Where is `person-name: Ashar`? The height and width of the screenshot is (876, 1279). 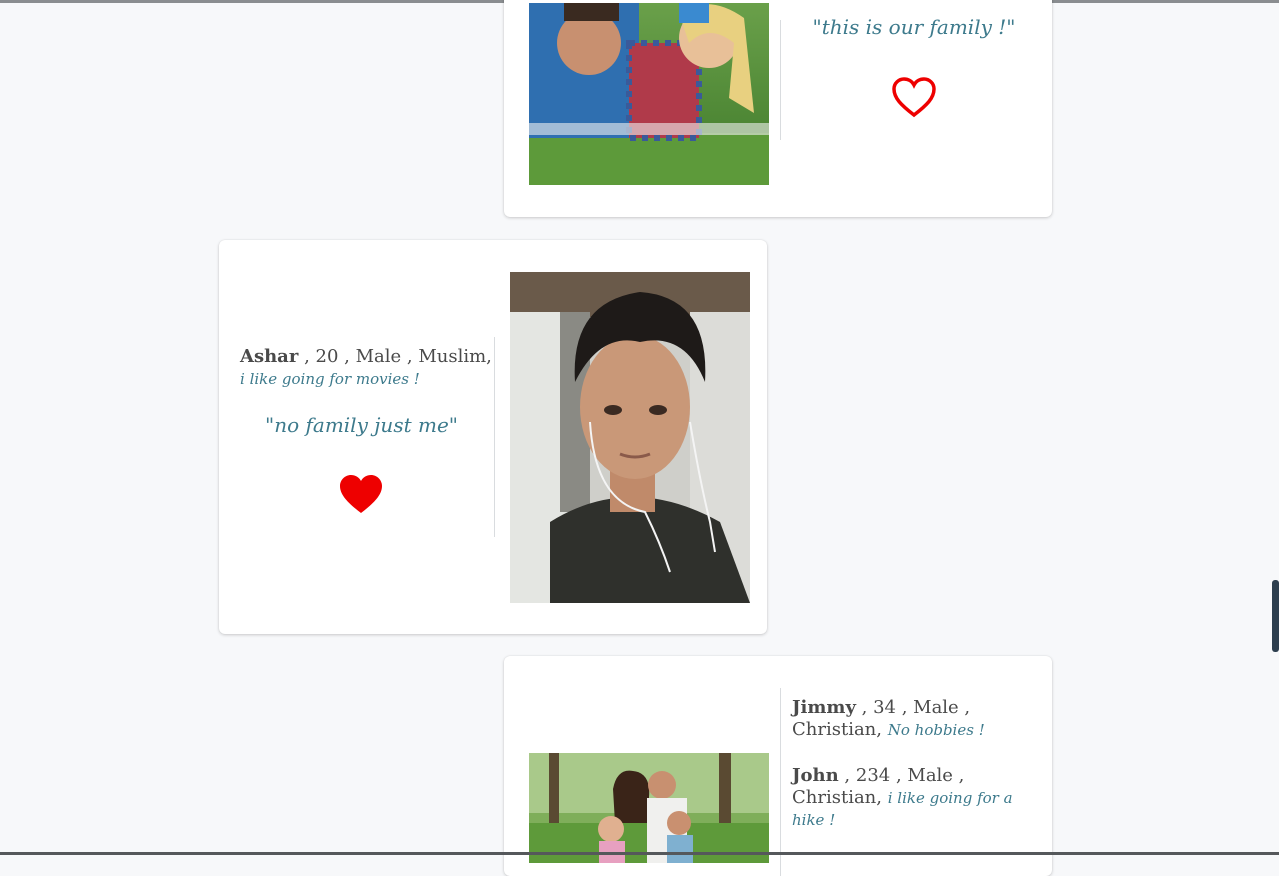 person-name: Ashar is located at coordinates (269, 356).